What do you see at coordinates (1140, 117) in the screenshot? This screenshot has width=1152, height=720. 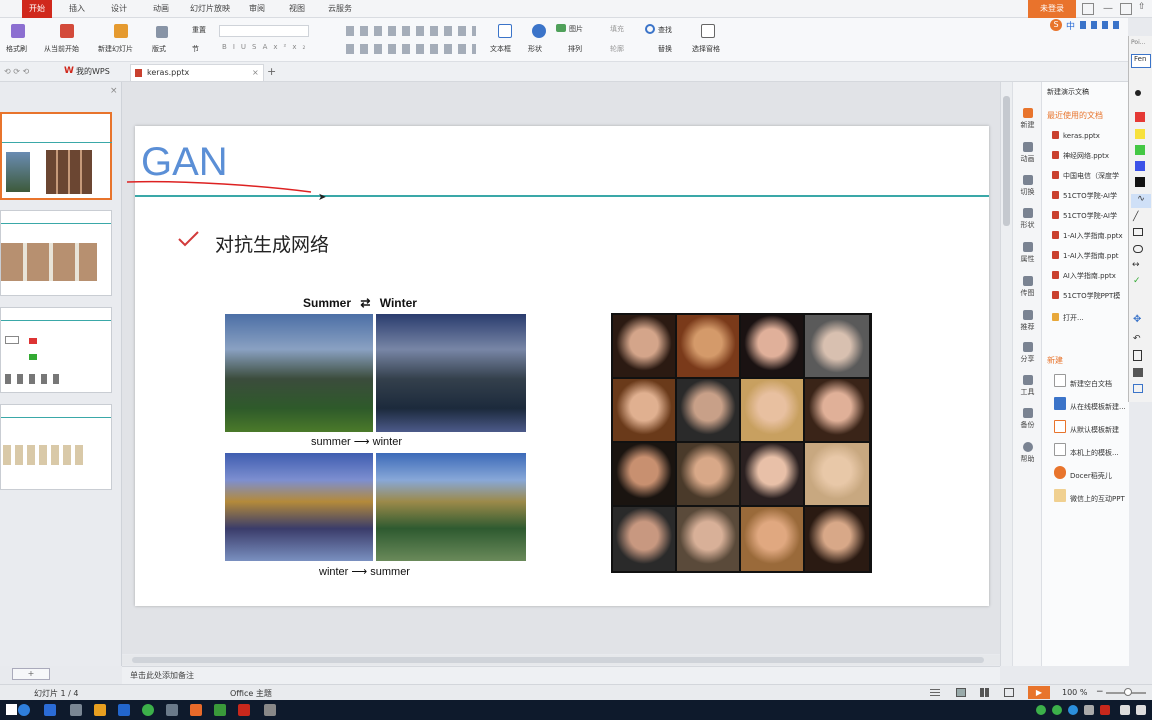 I see `color-swatch-red` at bounding box center [1140, 117].